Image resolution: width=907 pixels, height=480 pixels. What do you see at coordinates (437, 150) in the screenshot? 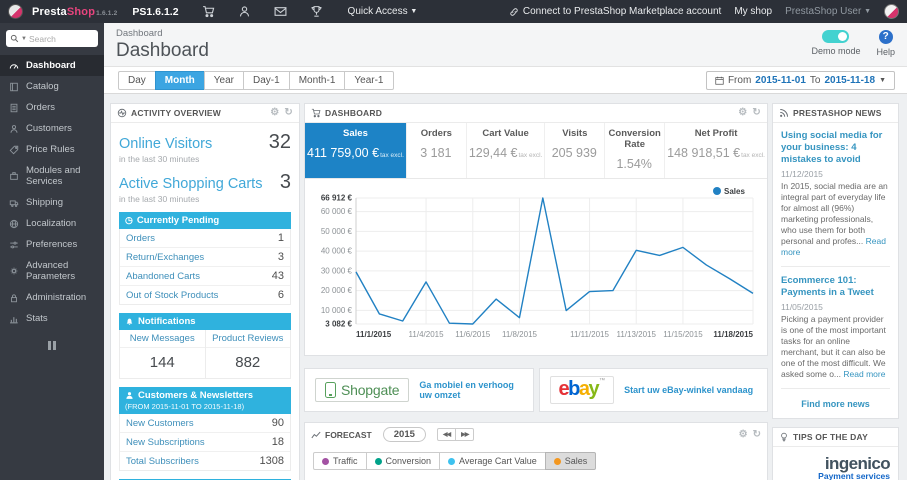
I see `metric-orders: Orders 3 181` at bounding box center [437, 150].